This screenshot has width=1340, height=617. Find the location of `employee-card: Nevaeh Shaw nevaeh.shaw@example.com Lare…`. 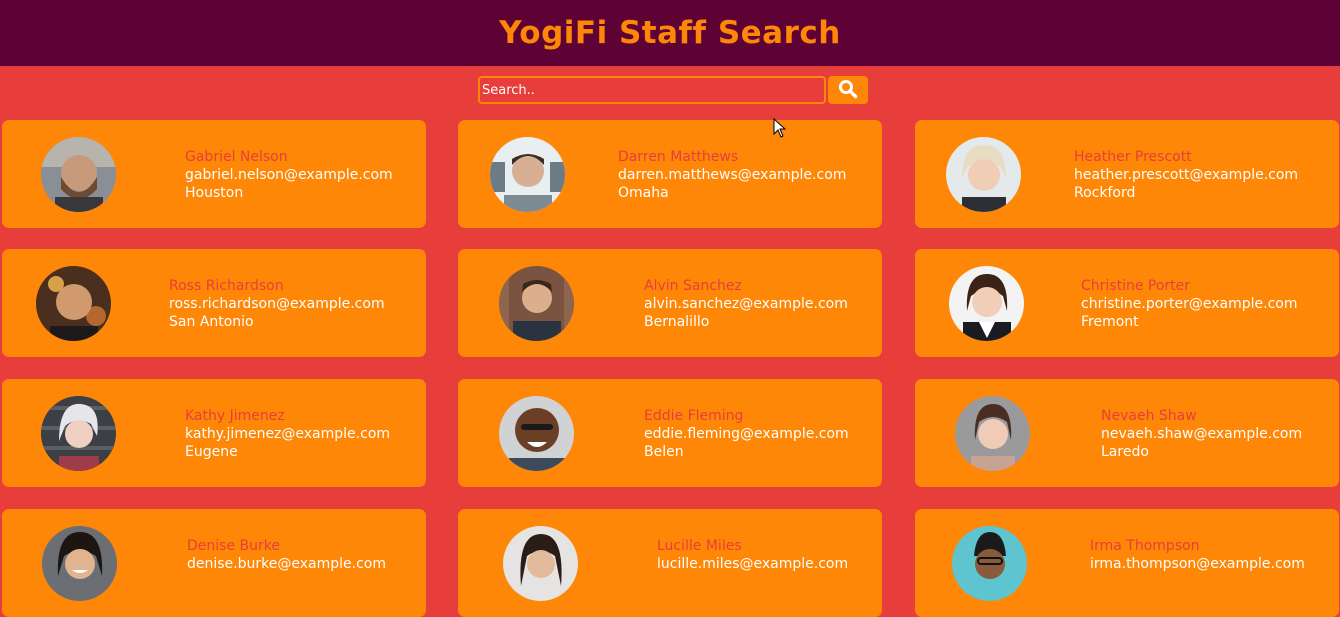

employee-card: Nevaeh Shaw nevaeh.shaw@example.com Lare… is located at coordinates (1127, 433).